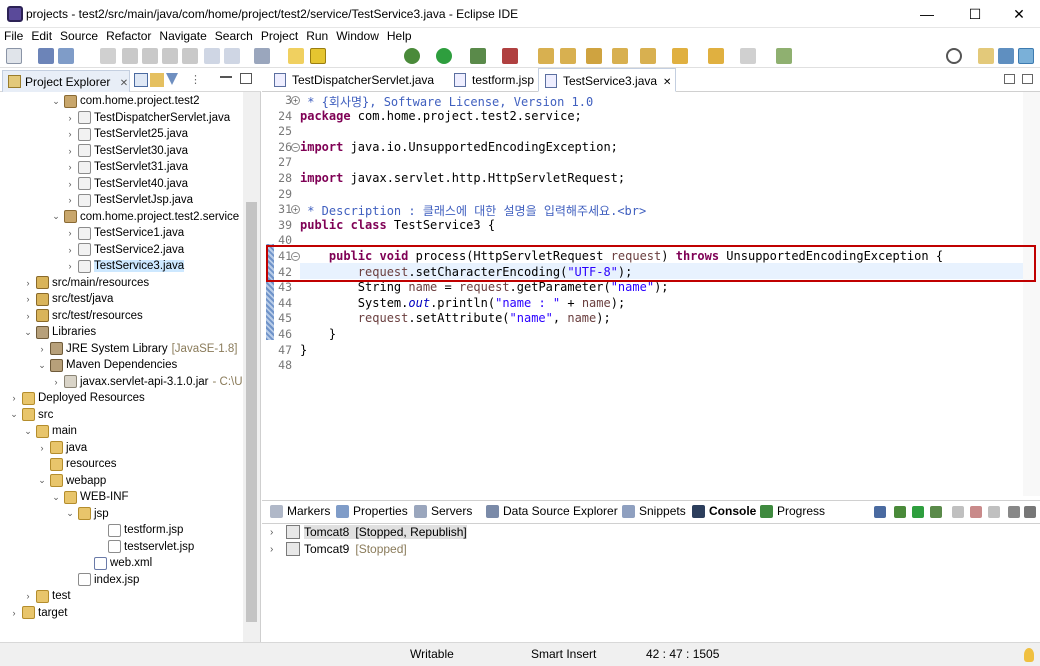 Image resolution: width=1040 pixels, height=666 pixels. What do you see at coordinates (106, 365) in the screenshot?
I see `tree-item: ⌄ Maven Dependencies` at bounding box center [106, 365].